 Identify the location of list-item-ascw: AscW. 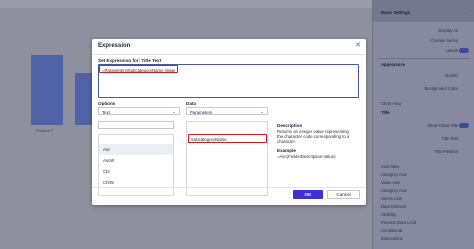
(136, 160).